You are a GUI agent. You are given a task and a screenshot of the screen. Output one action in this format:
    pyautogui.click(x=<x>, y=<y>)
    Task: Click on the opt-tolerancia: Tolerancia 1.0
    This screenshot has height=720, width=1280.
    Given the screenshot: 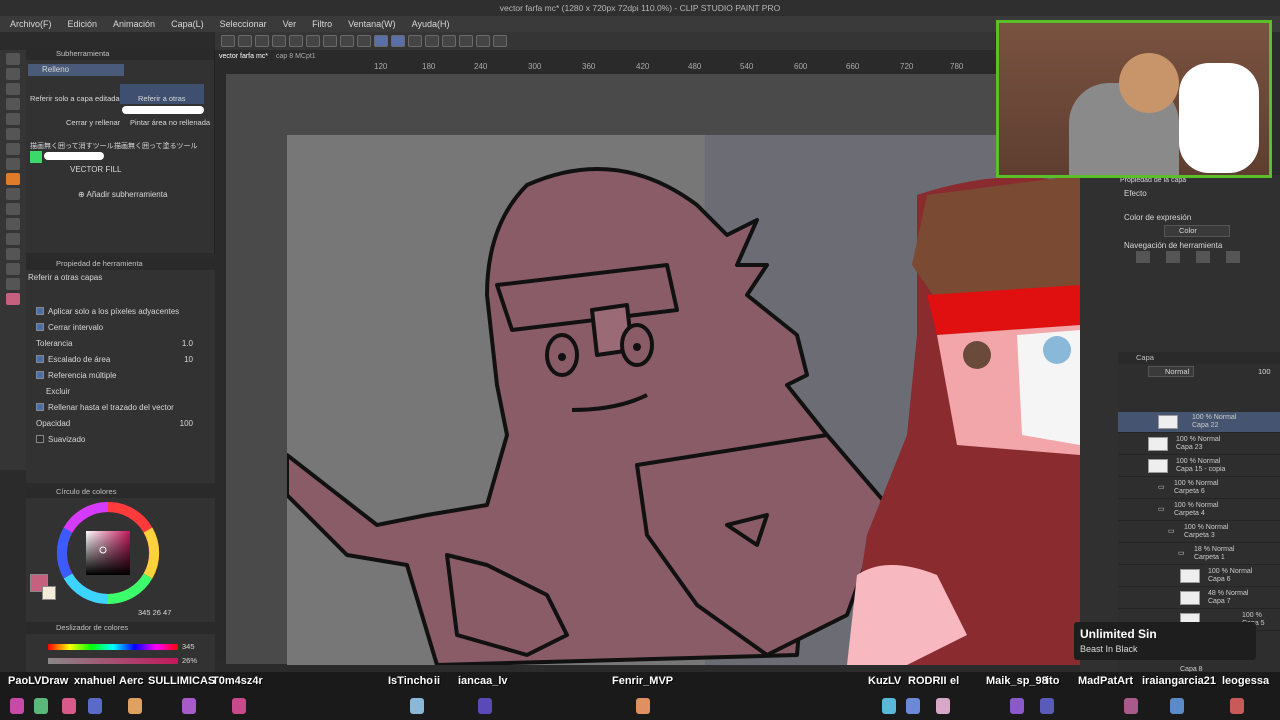 What is the action you would take?
    pyautogui.click(x=120, y=343)
    